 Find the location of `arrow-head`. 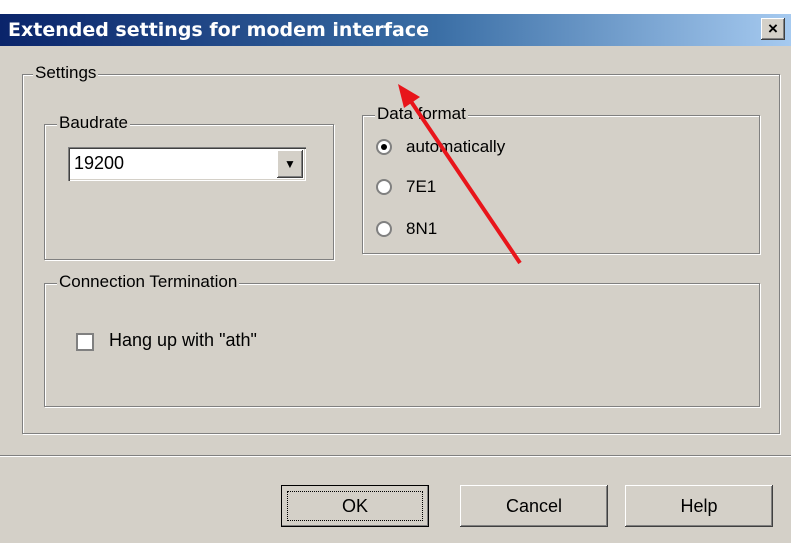

arrow-head is located at coordinates (409, 96).